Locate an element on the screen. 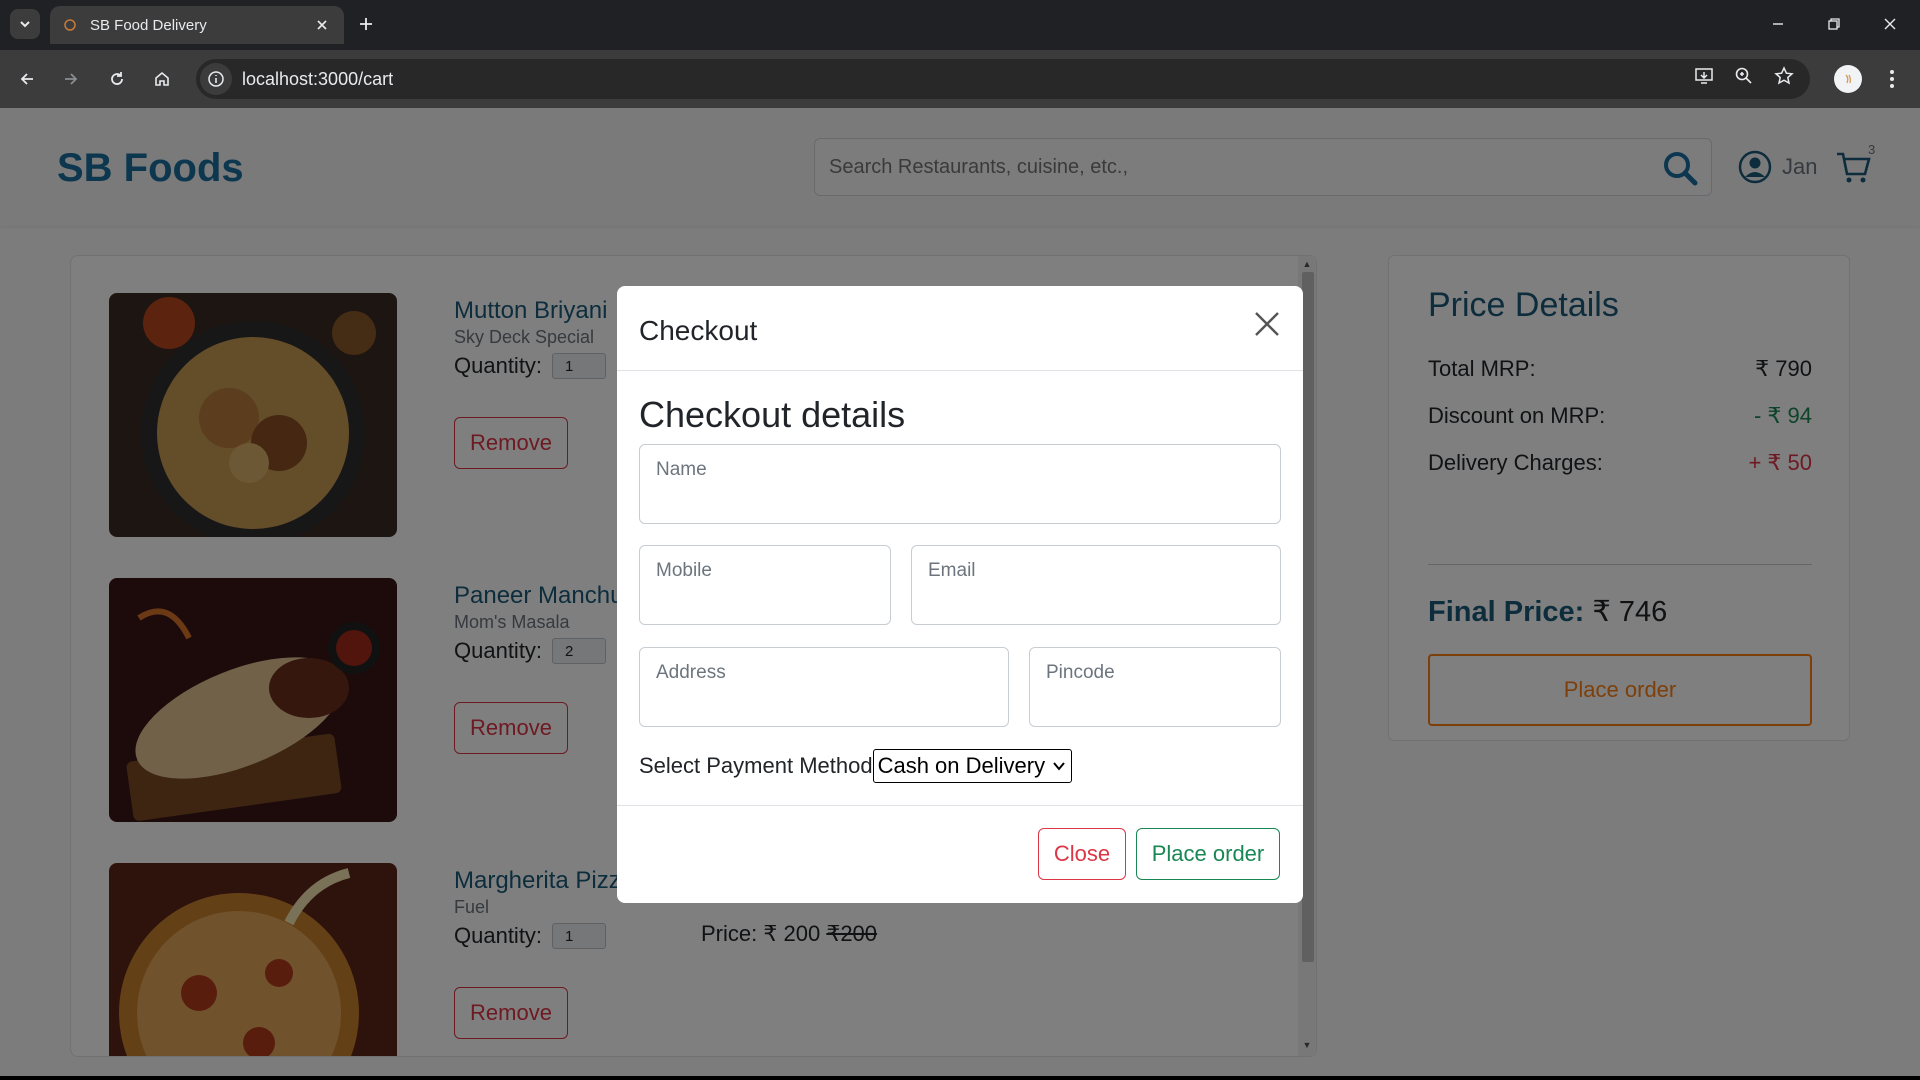 The image size is (1920, 1080). tab-search-button is located at coordinates (25, 24).